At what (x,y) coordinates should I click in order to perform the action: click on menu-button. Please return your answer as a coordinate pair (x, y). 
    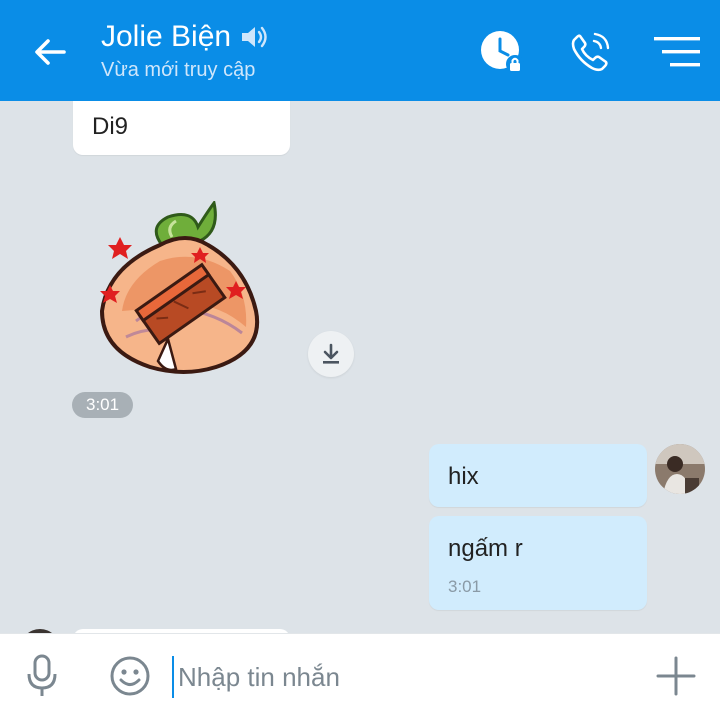
    Looking at the image, I should click on (677, 52).